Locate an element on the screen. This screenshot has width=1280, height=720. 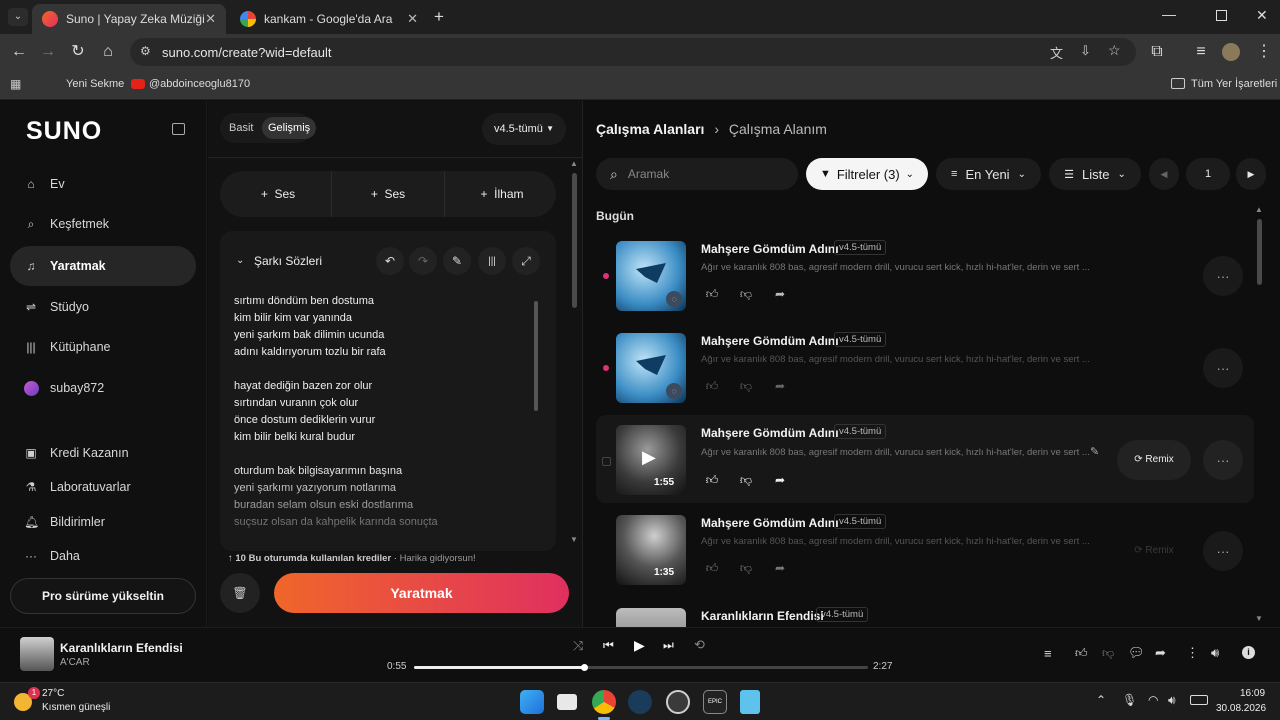
play-icon: ▶ is located at coordinates (639, 645).